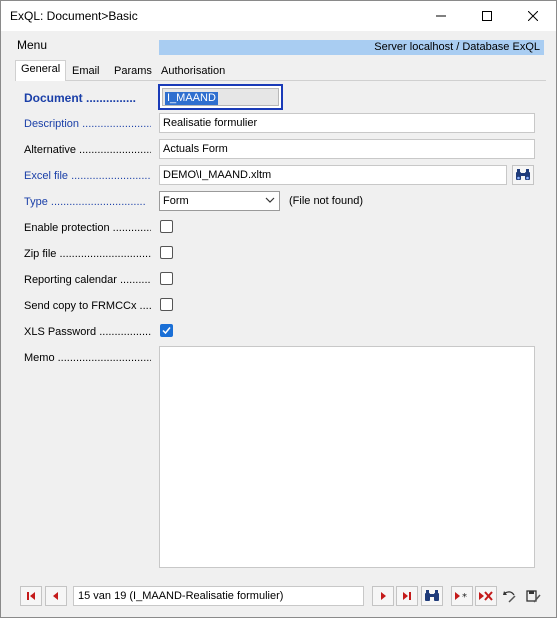 The image size is (557, 618). I want to click on save-icon, so click(533, 596).